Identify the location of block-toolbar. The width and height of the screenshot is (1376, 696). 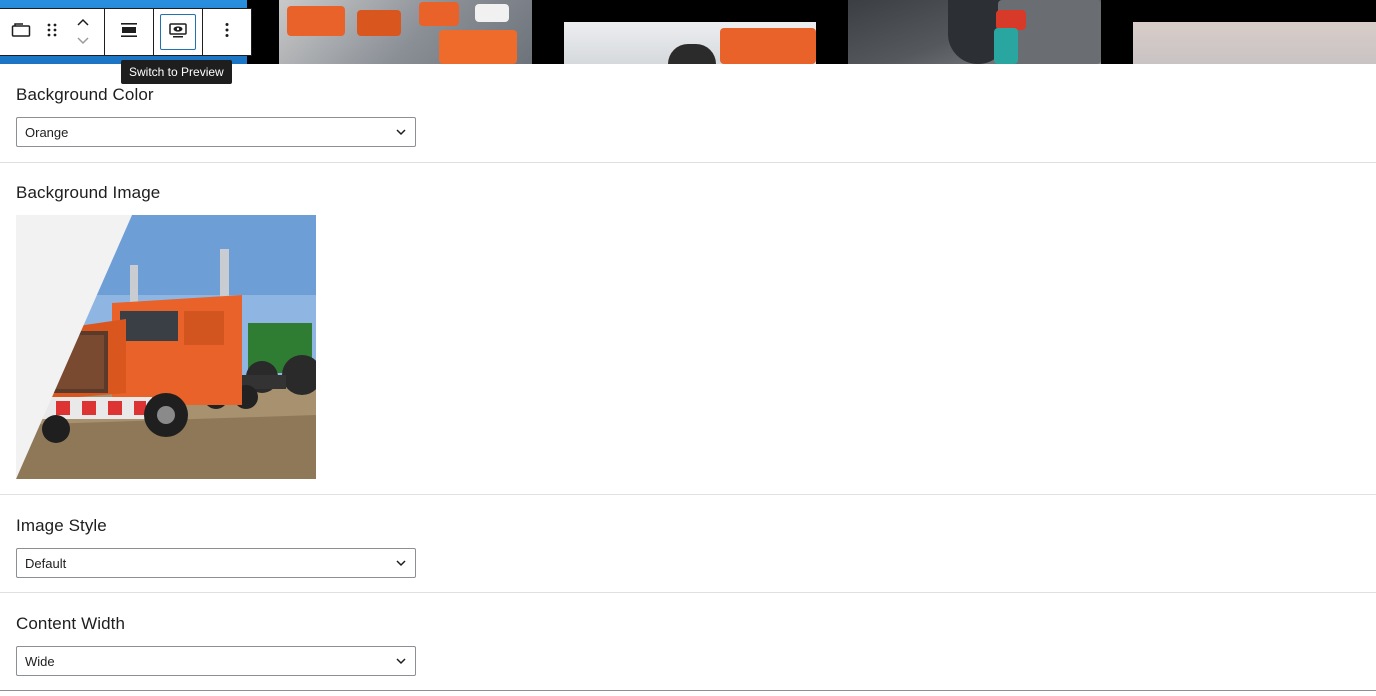
(126, 32).